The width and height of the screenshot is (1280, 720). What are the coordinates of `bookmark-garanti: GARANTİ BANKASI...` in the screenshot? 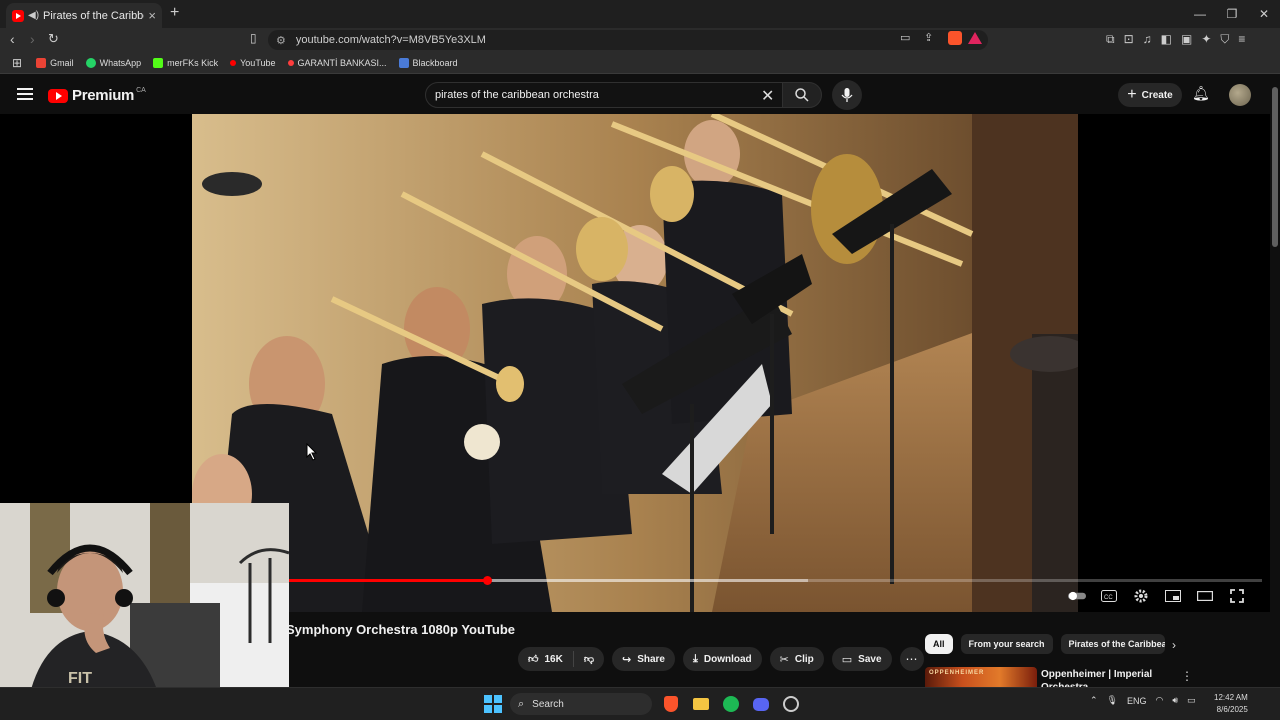 It's located at (337, 63).